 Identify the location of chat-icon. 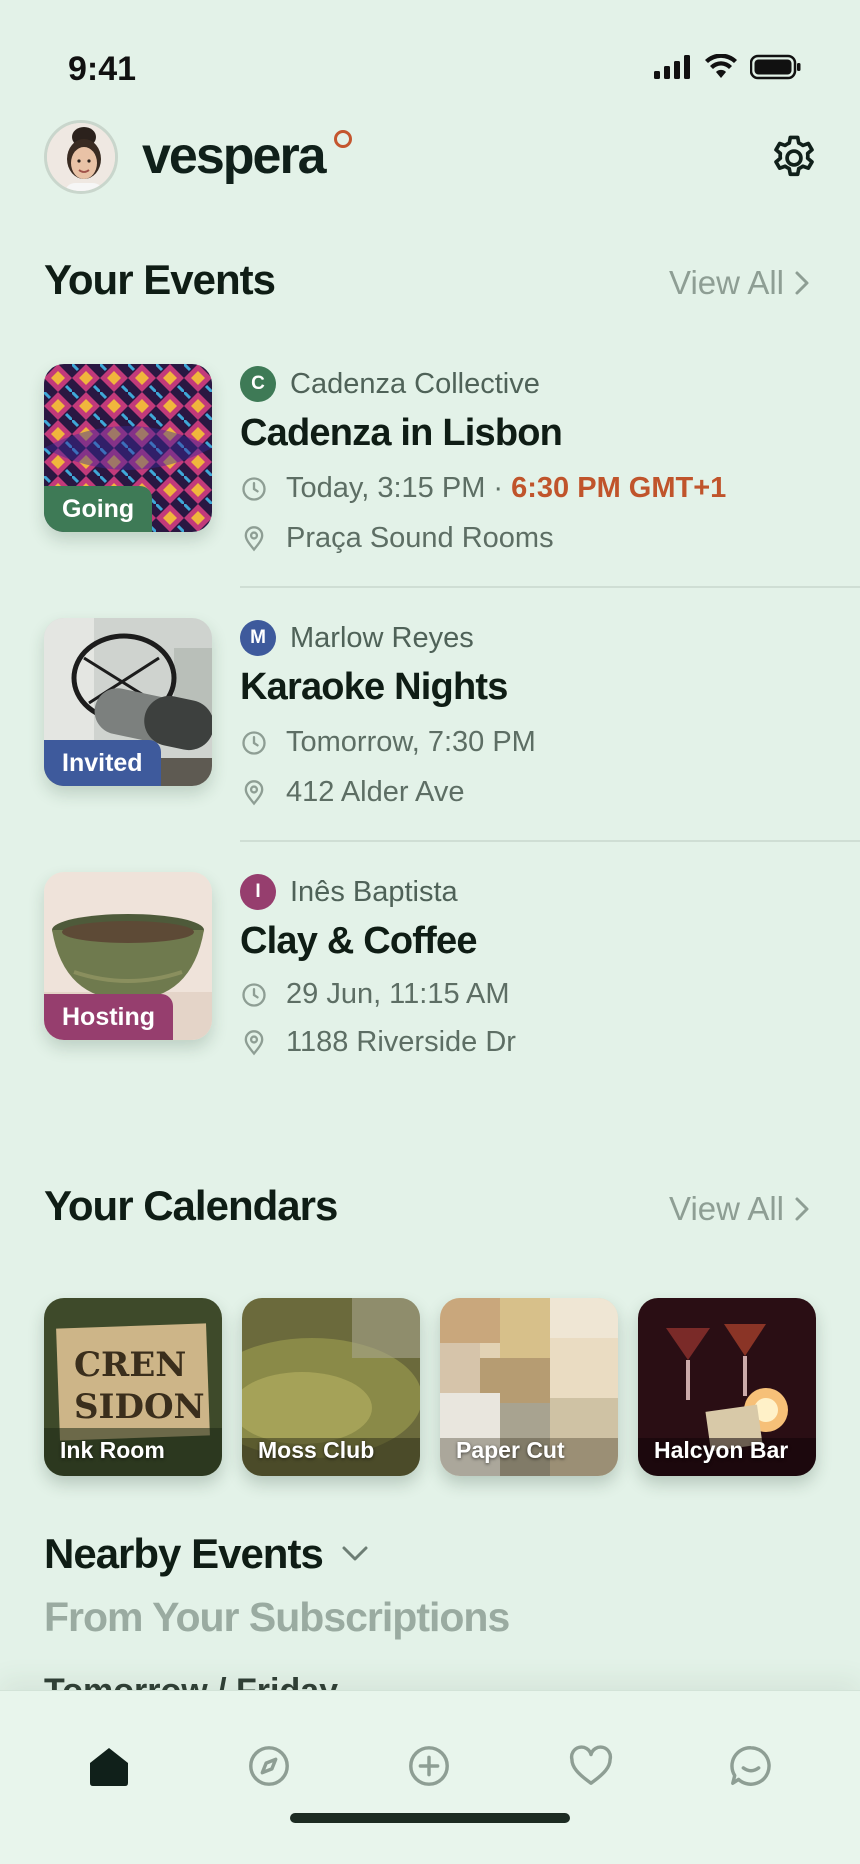
(750, 1766).